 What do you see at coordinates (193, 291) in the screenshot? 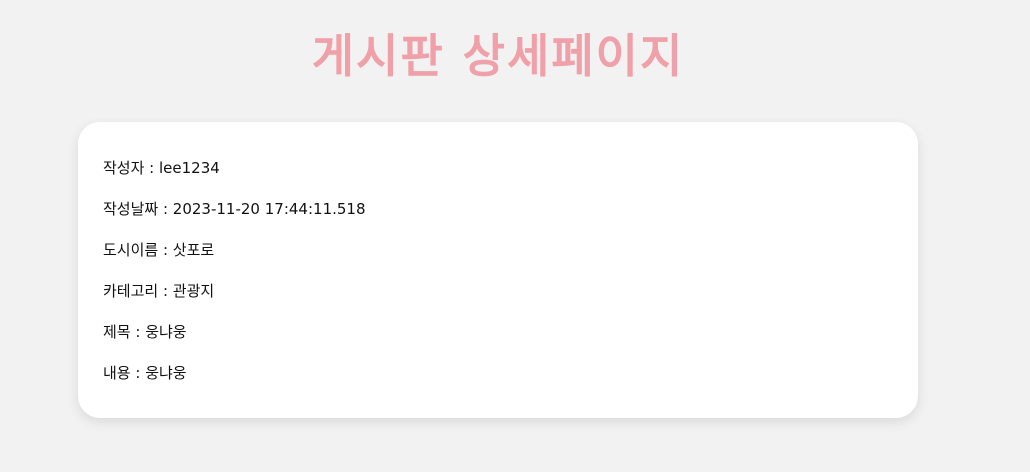
I see `category-value: 관광지` at bounding box center [193, 291].